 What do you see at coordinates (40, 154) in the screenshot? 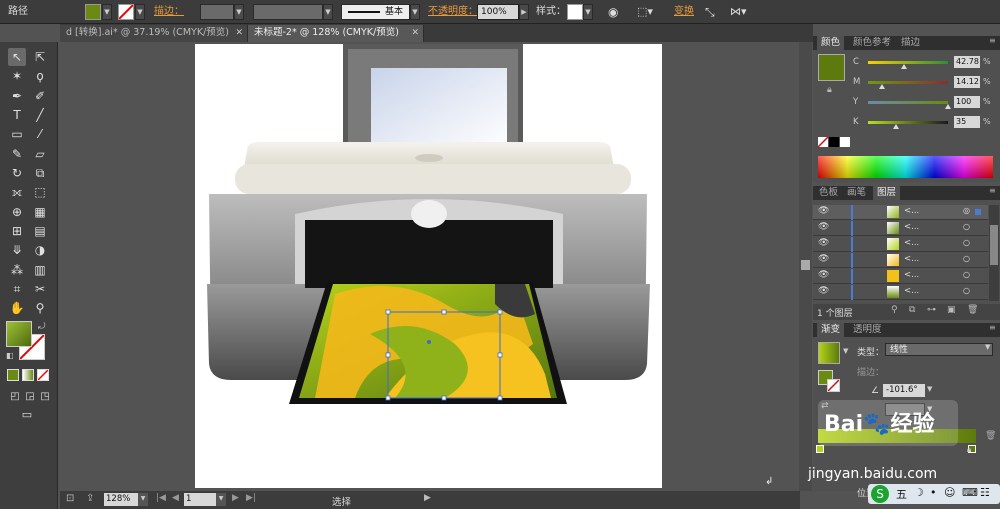
I see `eraser-tool-icon: ▱` at bounding box center [40, 154].